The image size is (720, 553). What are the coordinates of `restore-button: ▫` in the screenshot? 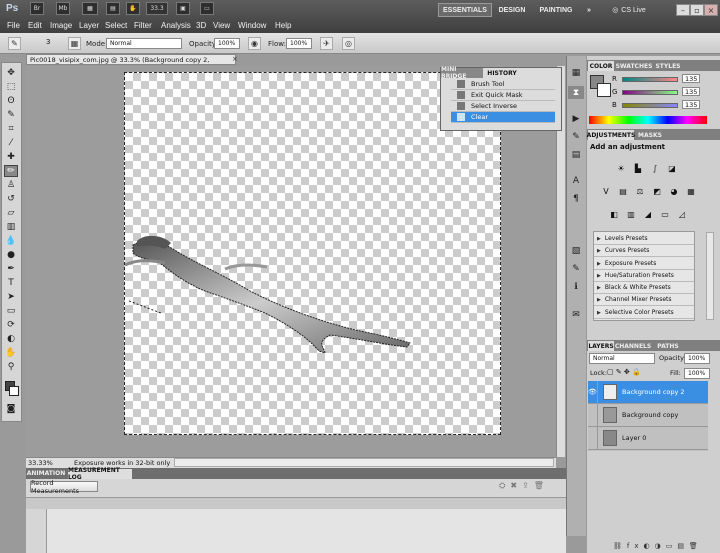 It's located at (697, 10).